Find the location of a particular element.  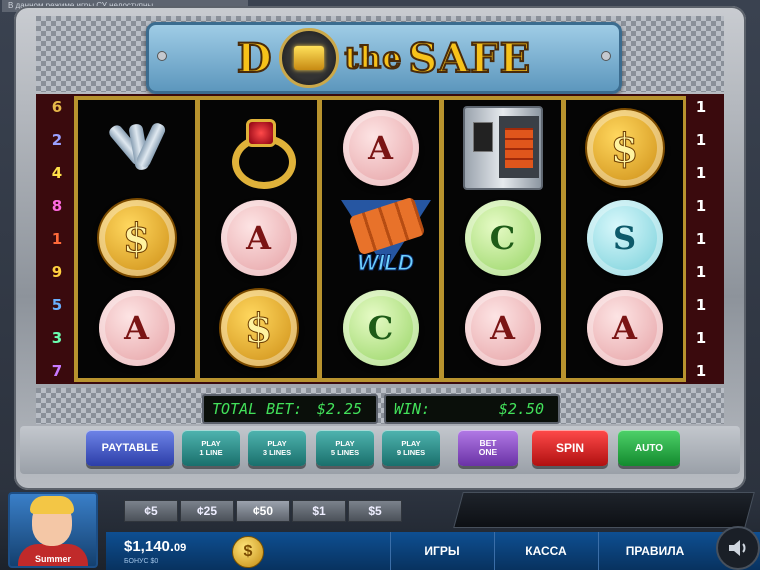

button-label: 3 LINES is located at coordinates (277, 452).